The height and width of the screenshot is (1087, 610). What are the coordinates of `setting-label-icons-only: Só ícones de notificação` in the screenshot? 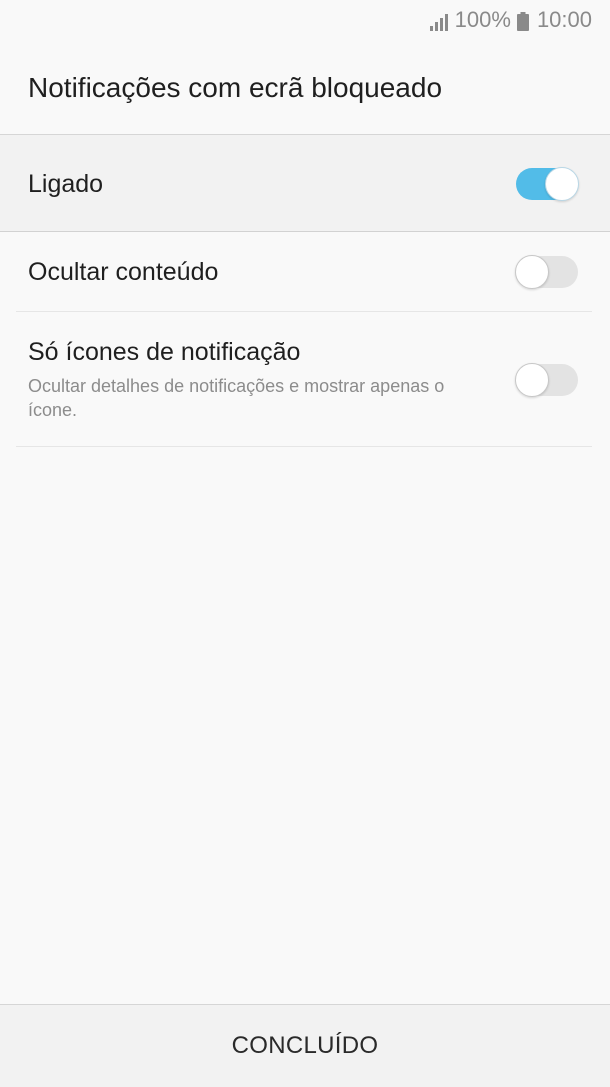 It's located at (164, 352).